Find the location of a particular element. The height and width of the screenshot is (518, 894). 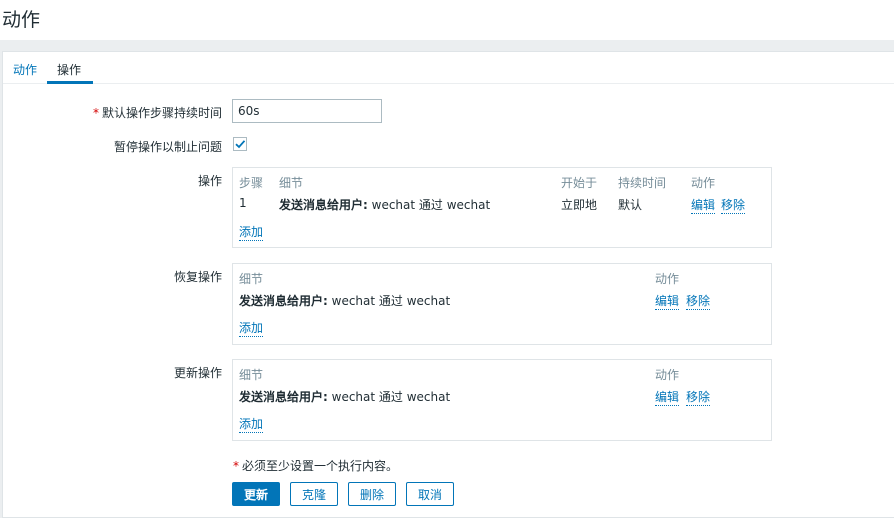

op-edit-link: 编辑 is located at coordinates (703, 205).